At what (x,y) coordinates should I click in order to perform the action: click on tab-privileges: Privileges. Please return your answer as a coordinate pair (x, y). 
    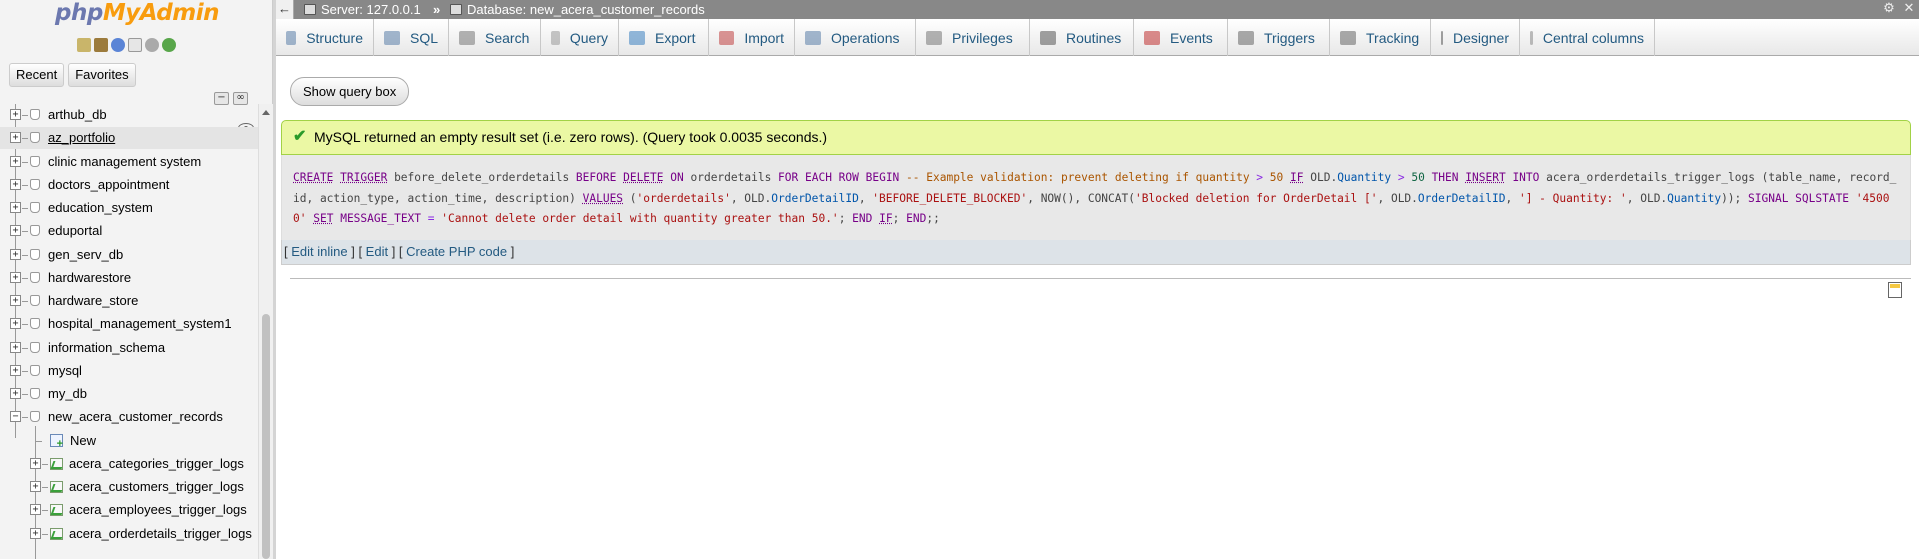
    Looking at the image, I should click on (973, 37).